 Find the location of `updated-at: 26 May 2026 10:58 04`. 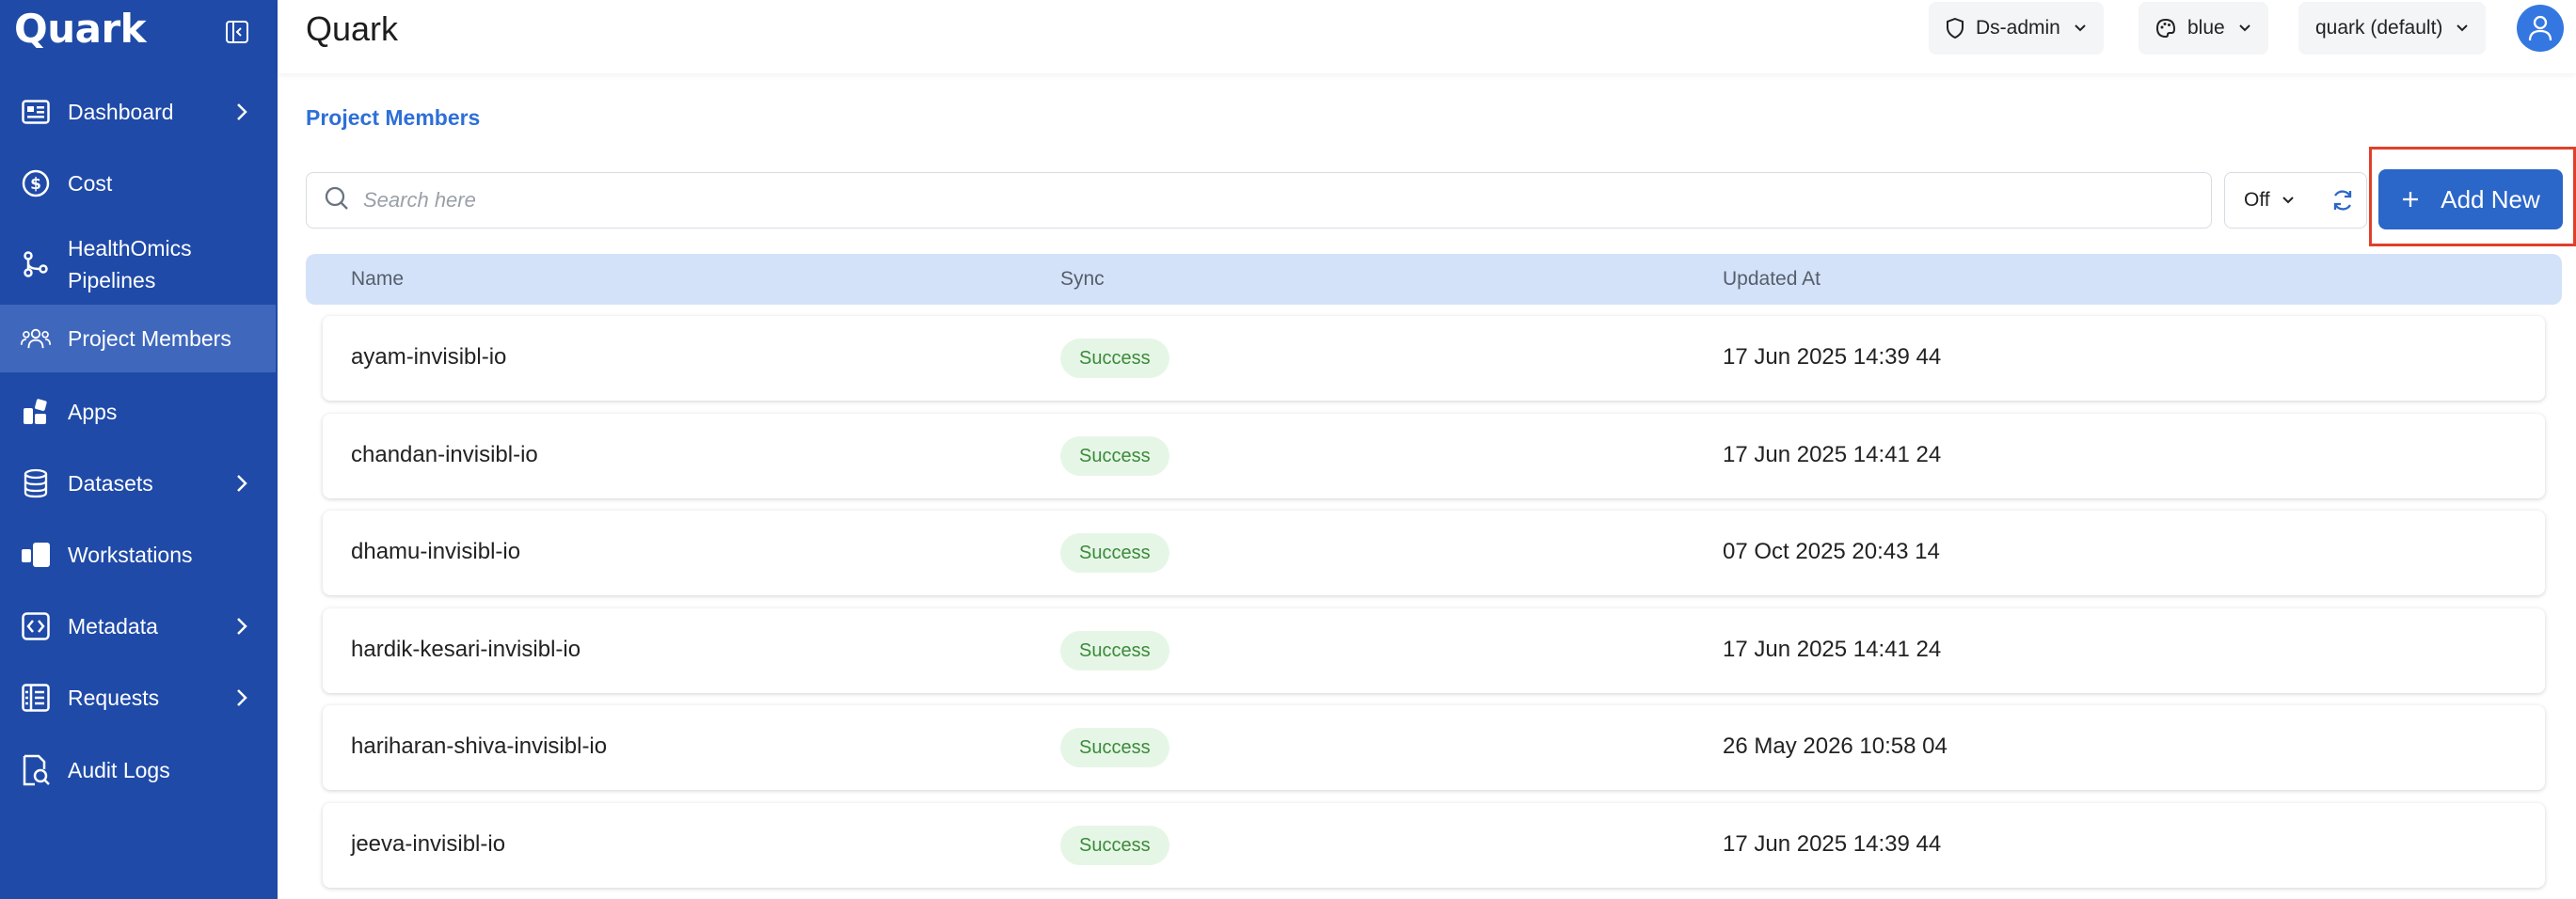

updated-at: 26 May 2026 10:58 04 is located at coordinates (1836, 746).